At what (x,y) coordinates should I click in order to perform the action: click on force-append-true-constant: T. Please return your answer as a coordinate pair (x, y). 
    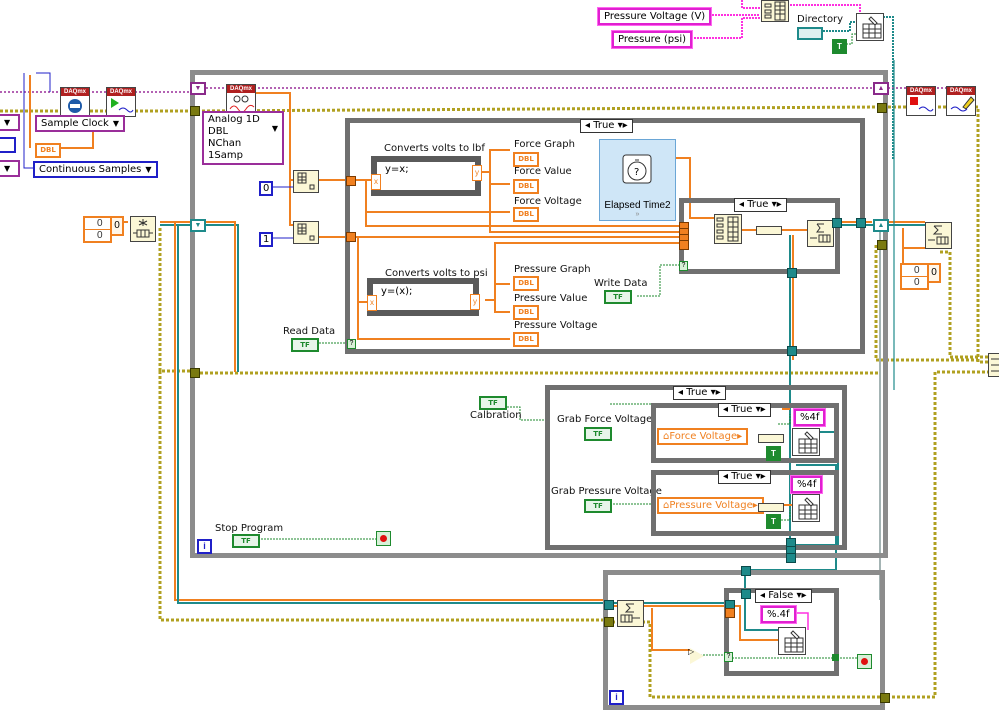
    Looking at the image, I should click on (773, 453).